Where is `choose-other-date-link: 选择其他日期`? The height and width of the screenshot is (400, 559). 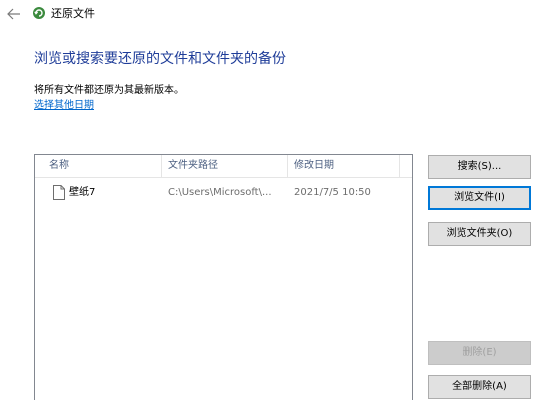 choose-other-date-link: 选择其他日期 is located at coordinates (64, 106).